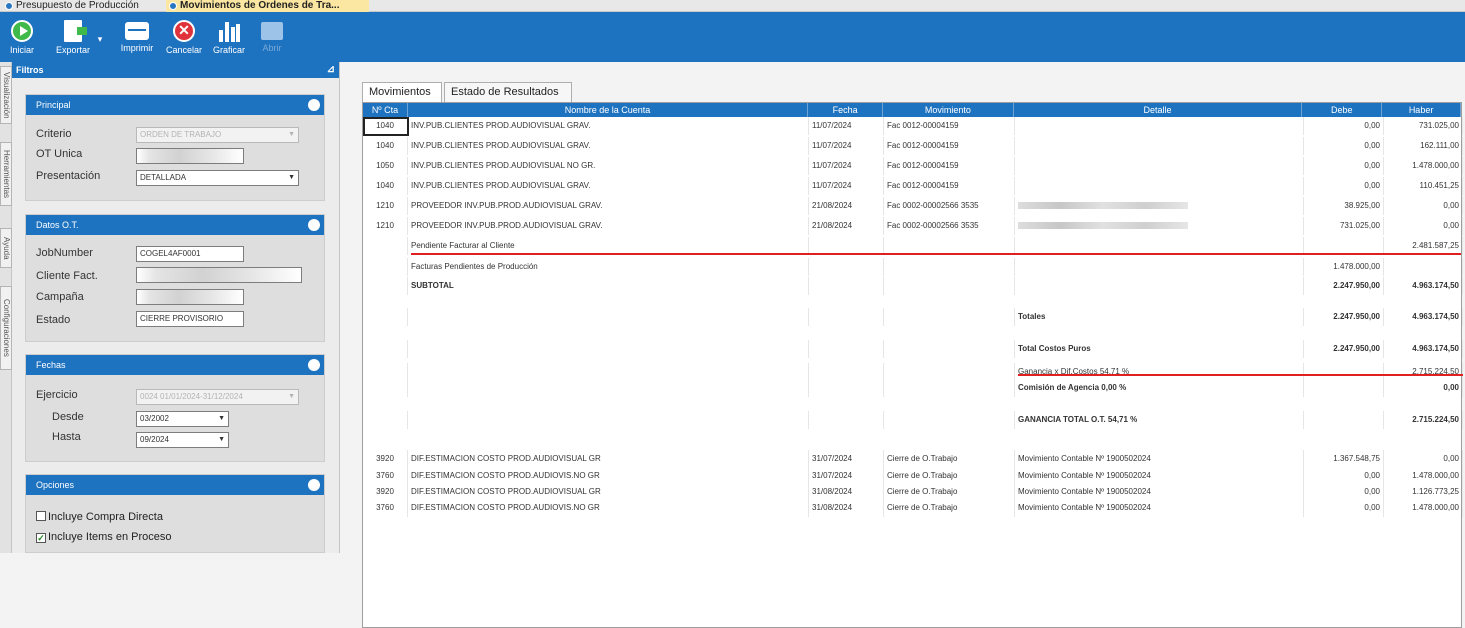 This screenshot has width=1465, height=628. Describe the element at coordinates (190, 156) in the screenshot. I see `ot-unica-input` at that location.